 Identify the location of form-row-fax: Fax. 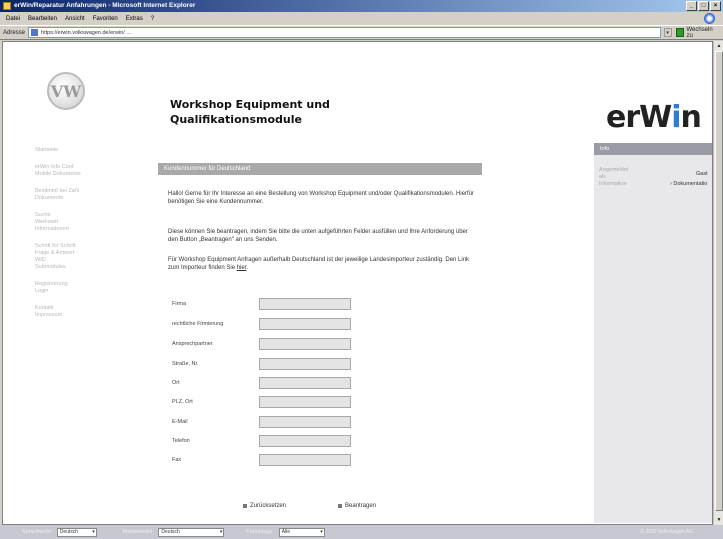
(263, 460).